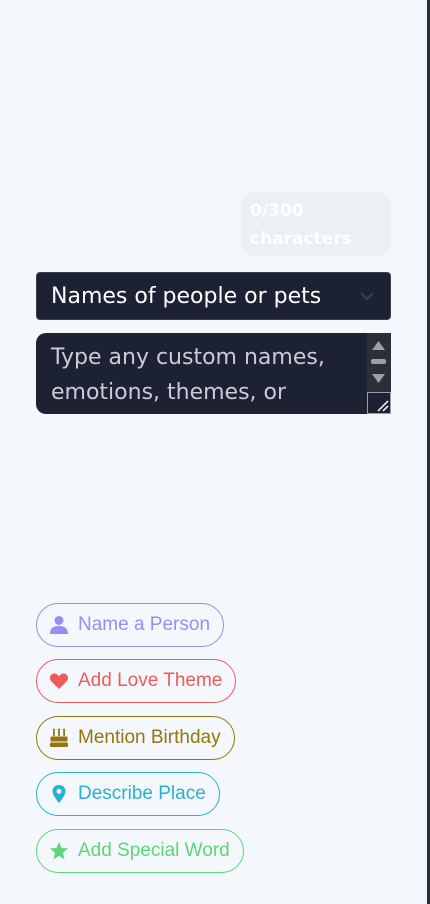 The image size is (430, 904). Describe the element at coordinates (59, 737) in the screenshot. I see `birthday-cake-icon` at that location.